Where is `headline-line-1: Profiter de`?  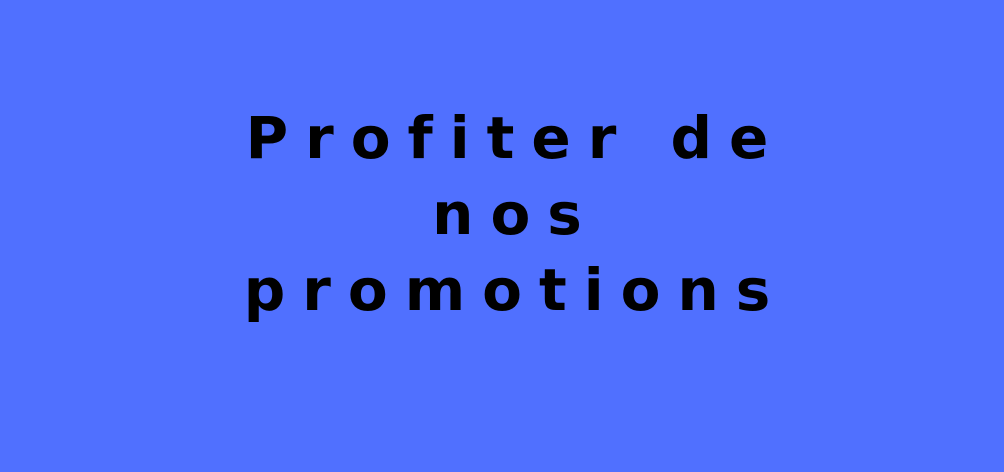
headline-line-1: Profiter de is located at coordinates (515, 138).